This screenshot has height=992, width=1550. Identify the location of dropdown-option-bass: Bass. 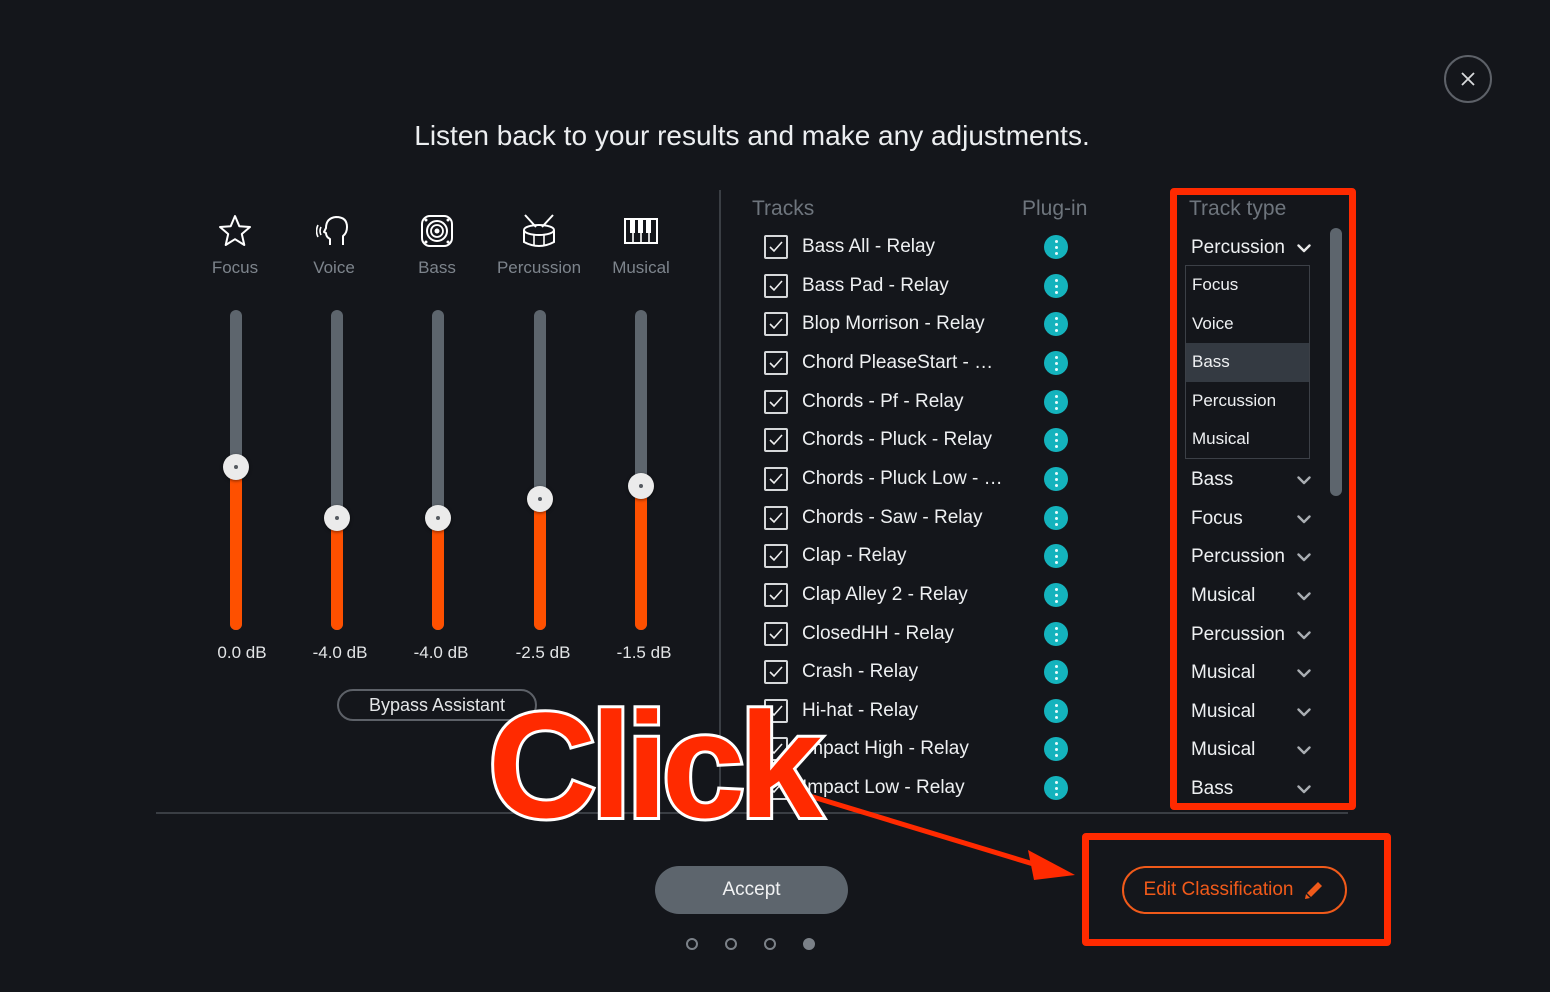
(1247, 362).